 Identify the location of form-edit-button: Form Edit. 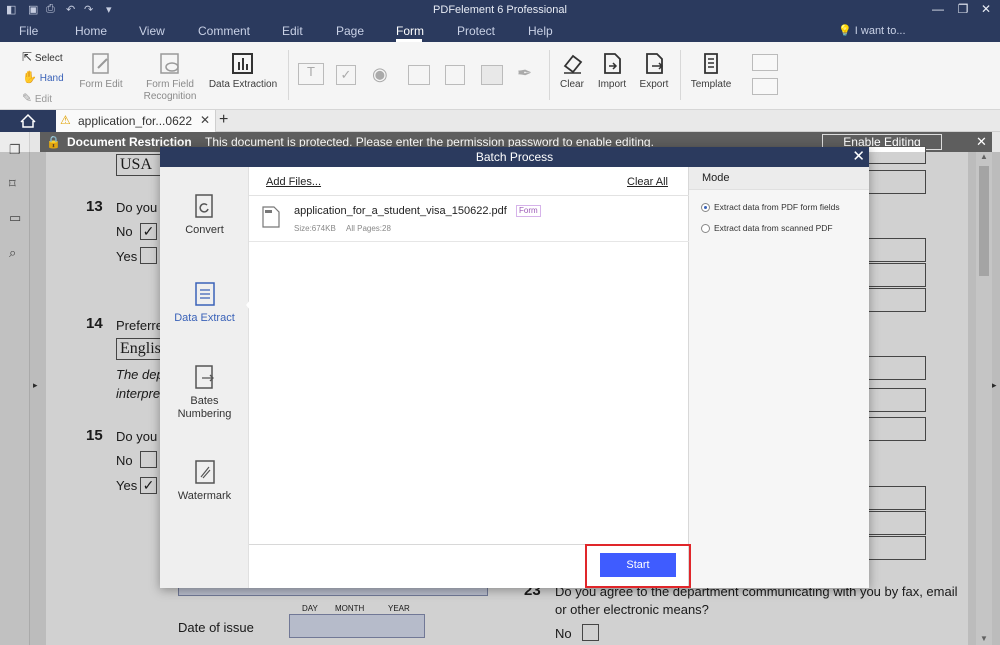
(101, 71).